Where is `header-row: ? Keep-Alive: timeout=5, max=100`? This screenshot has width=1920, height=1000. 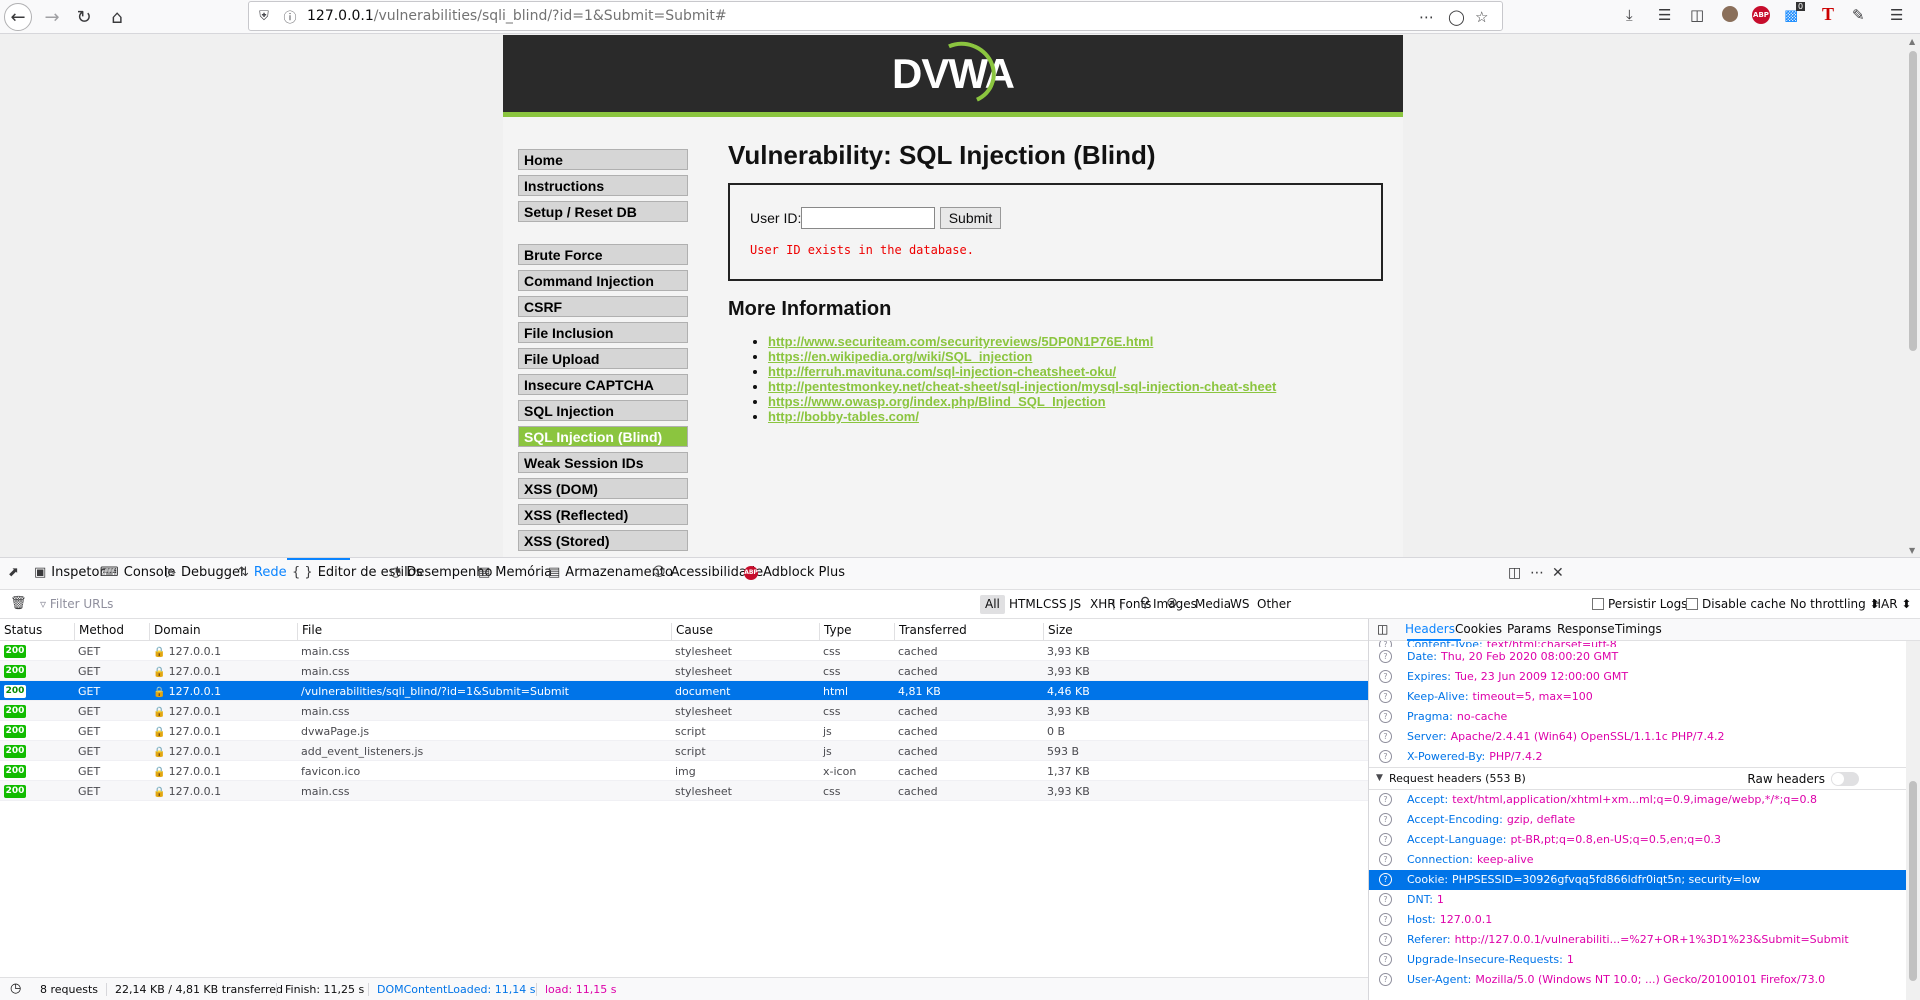 header-row: ? Keep-Alive: timeout=5, max=100 is located at coordinates (1638, 697).